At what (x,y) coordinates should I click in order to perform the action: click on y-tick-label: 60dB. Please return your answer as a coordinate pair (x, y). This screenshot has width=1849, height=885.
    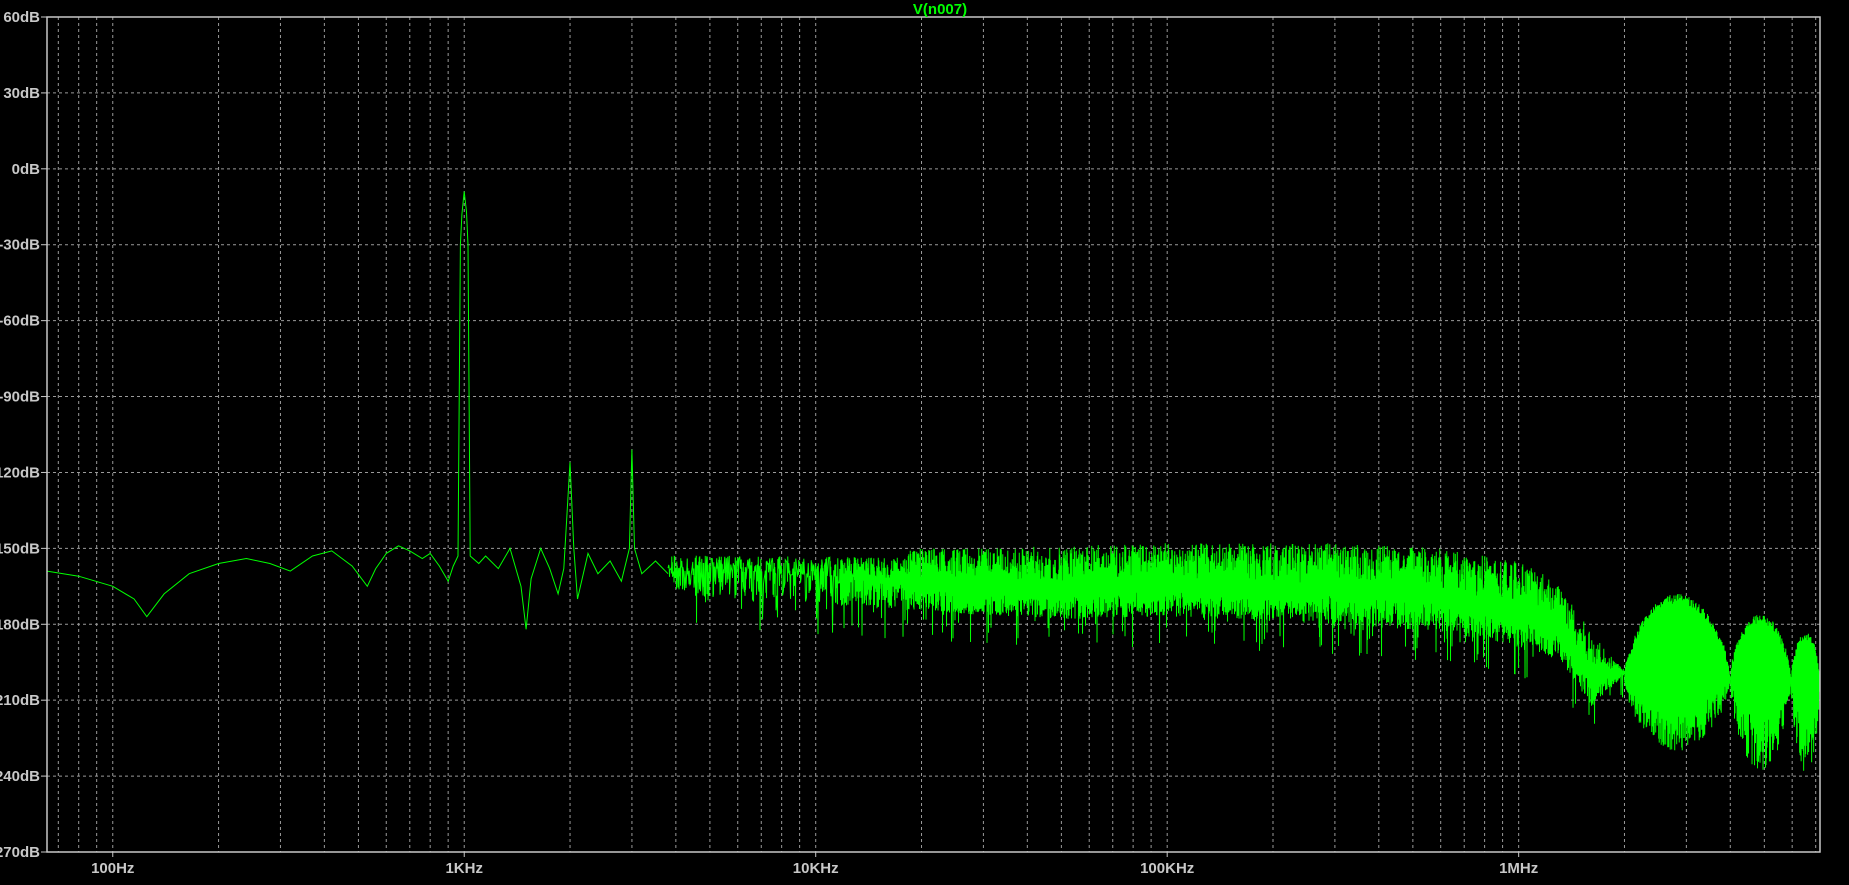
    Looking at the image, I should click on (21, 17).